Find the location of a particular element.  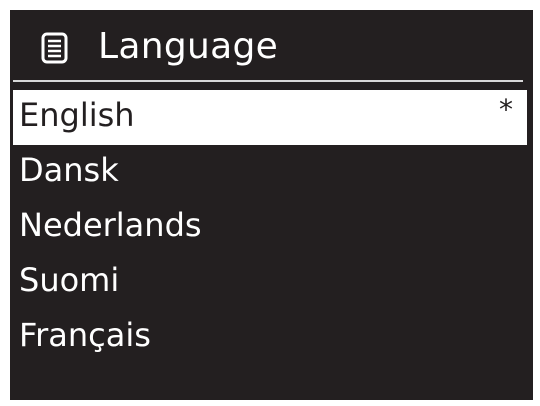

language-item-label: Nederlands is located at coordinates (110, 225).